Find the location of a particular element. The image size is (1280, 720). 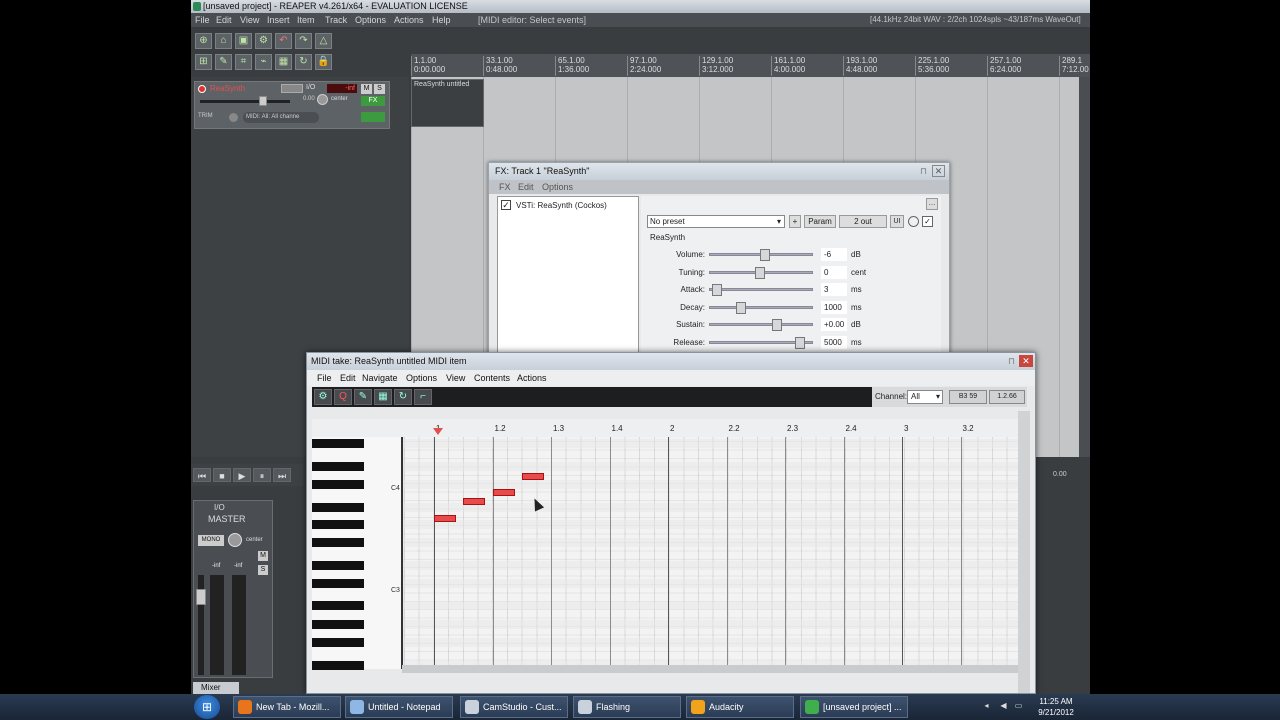

fx-wet-knob is located at coordinates (913, 221).